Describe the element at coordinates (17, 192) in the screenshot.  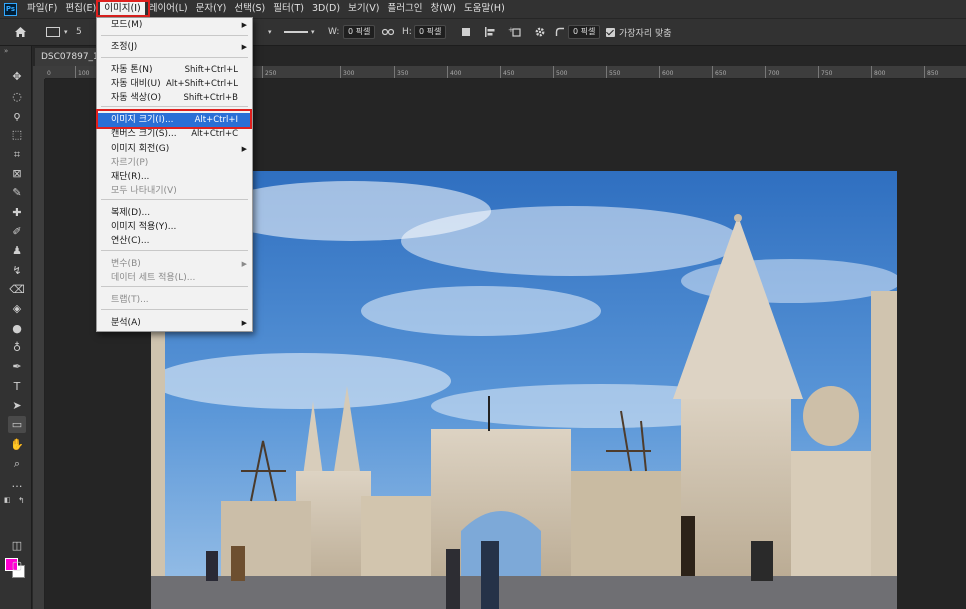
I see `eyedropper-tool-icon: ✎` at that location.